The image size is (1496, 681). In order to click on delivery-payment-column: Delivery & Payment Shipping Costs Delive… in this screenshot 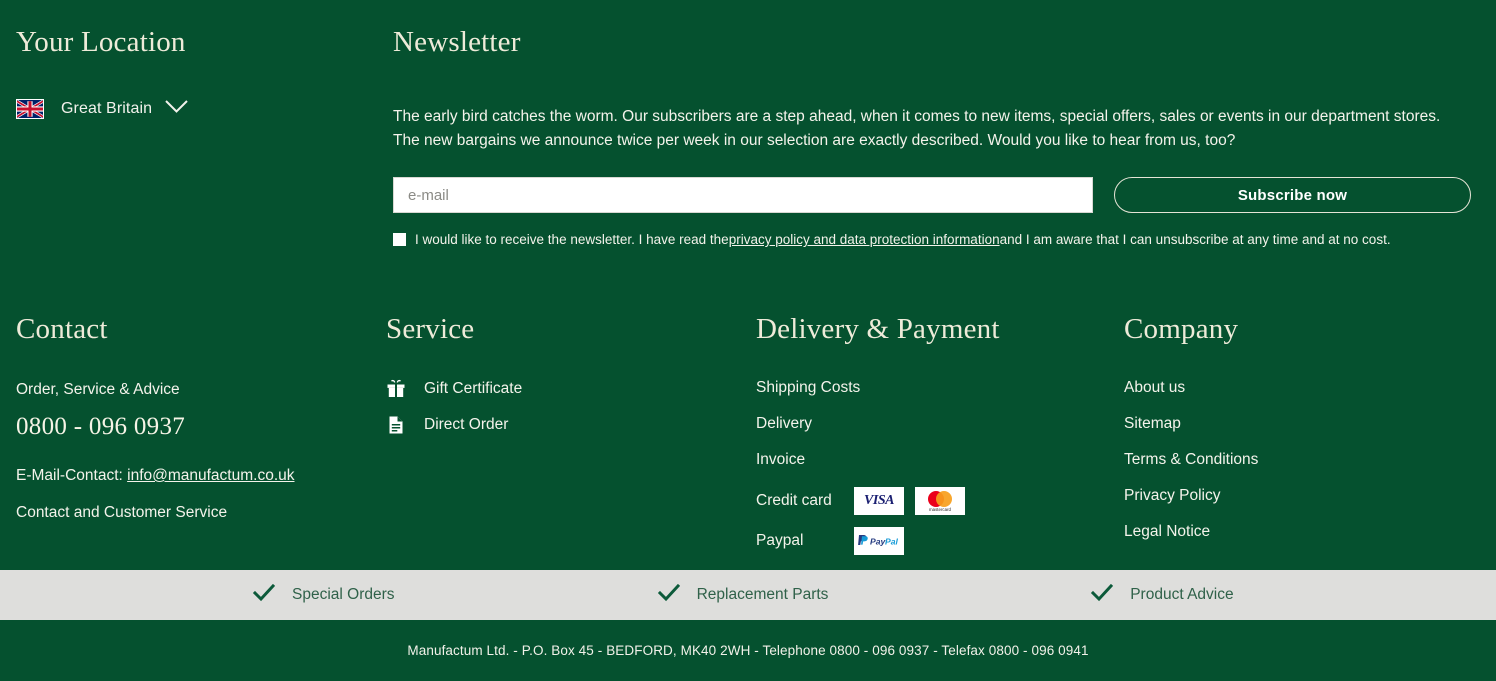, I will do `click(940, 440)`.